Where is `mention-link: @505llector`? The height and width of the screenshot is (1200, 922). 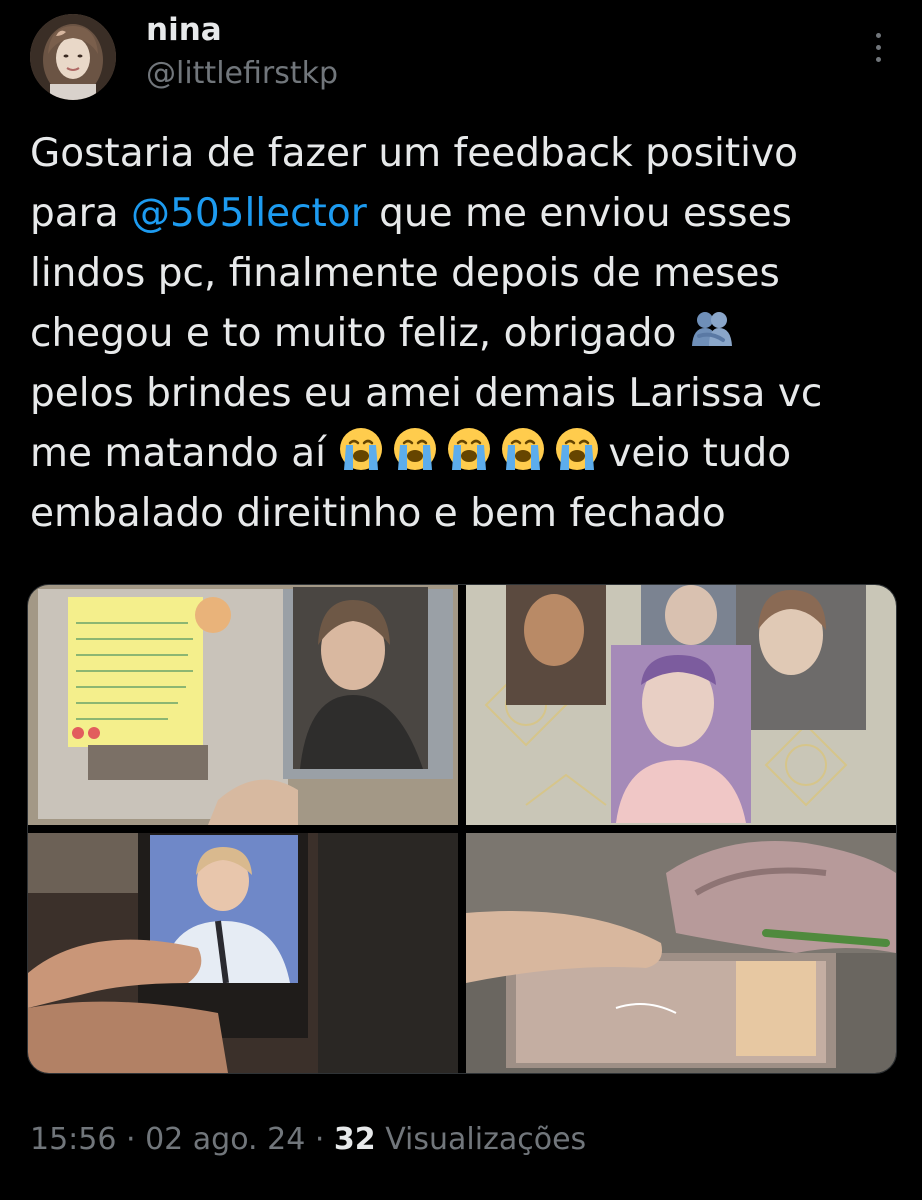
mention-link: @505llector is located at coordinates (249, 213).